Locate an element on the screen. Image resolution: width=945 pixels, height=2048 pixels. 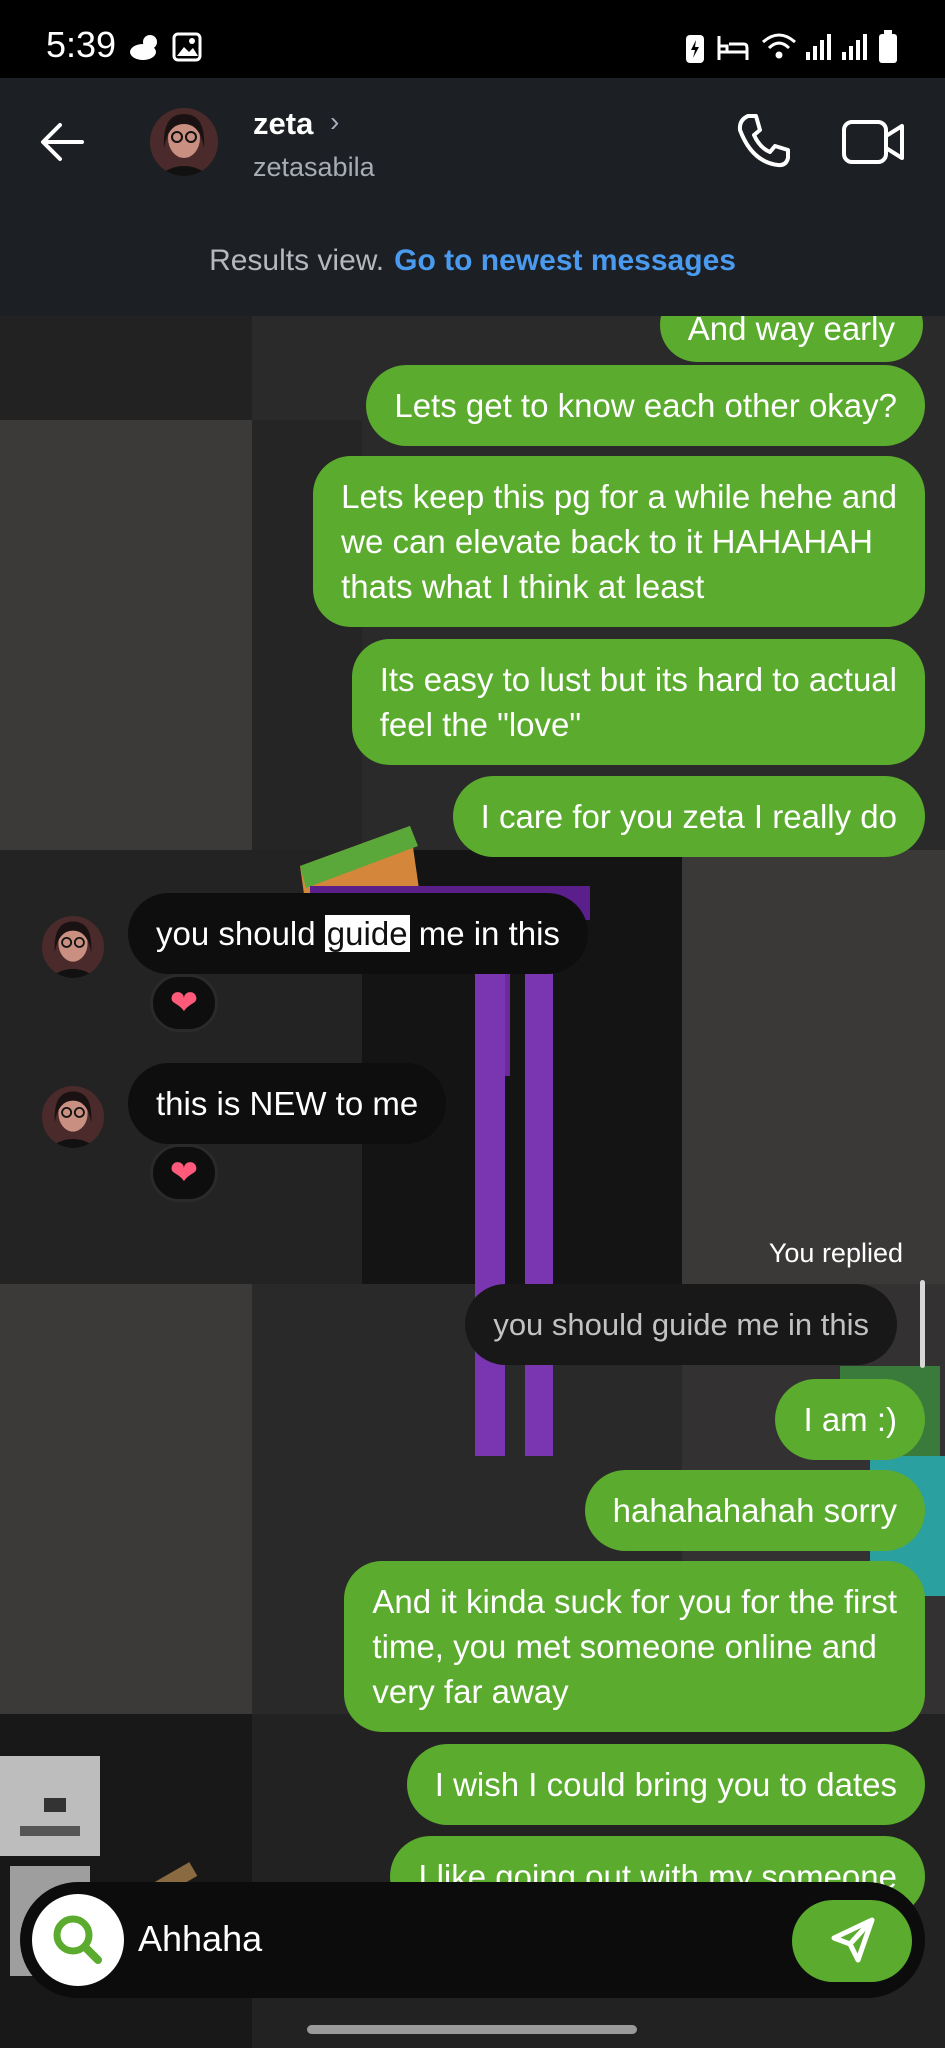
signal-1-icon is located at coordinates (818, 47).